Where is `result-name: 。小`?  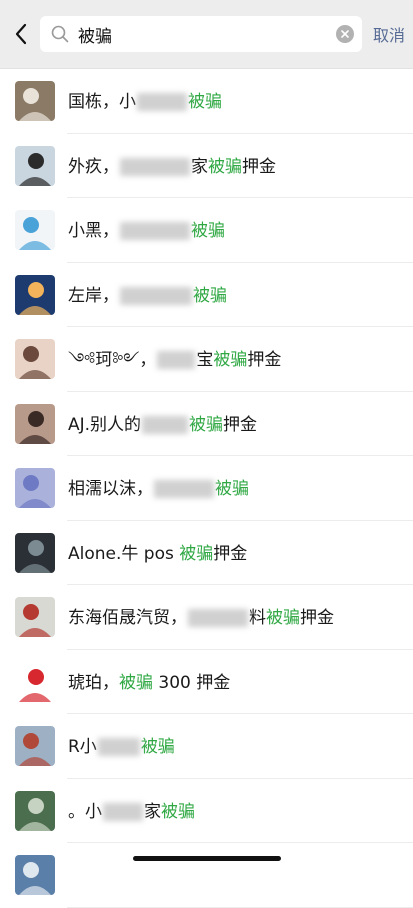
result-name: 。小 is located at coordinates (85, 811).